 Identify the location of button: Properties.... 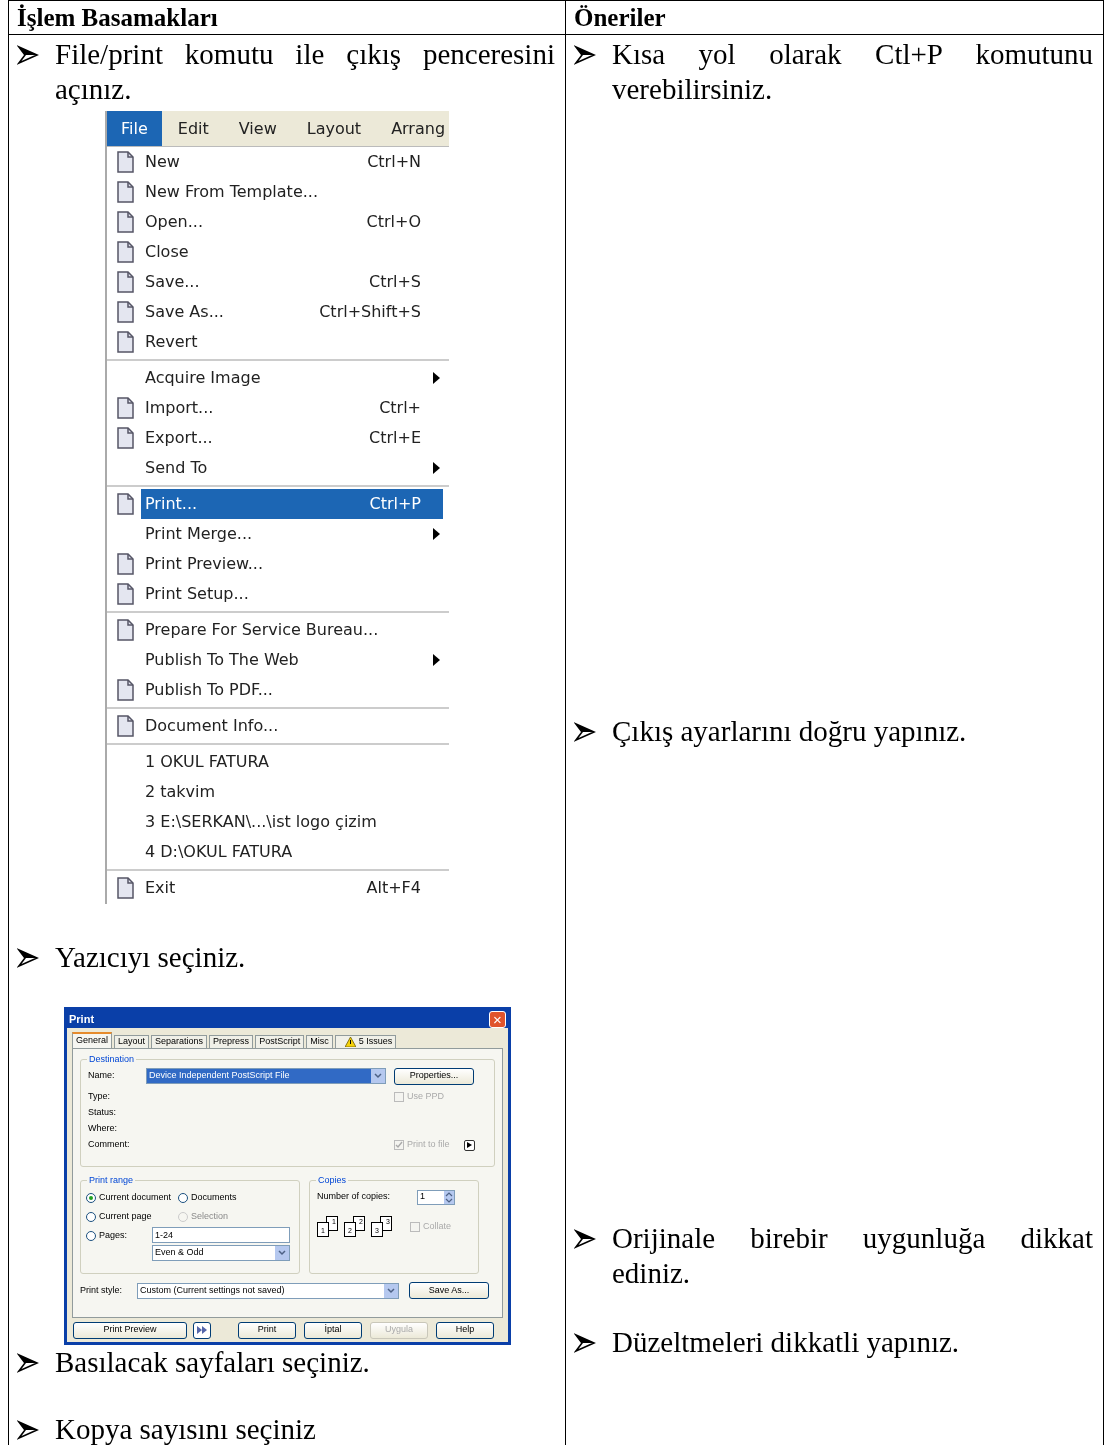
(434, 1076).